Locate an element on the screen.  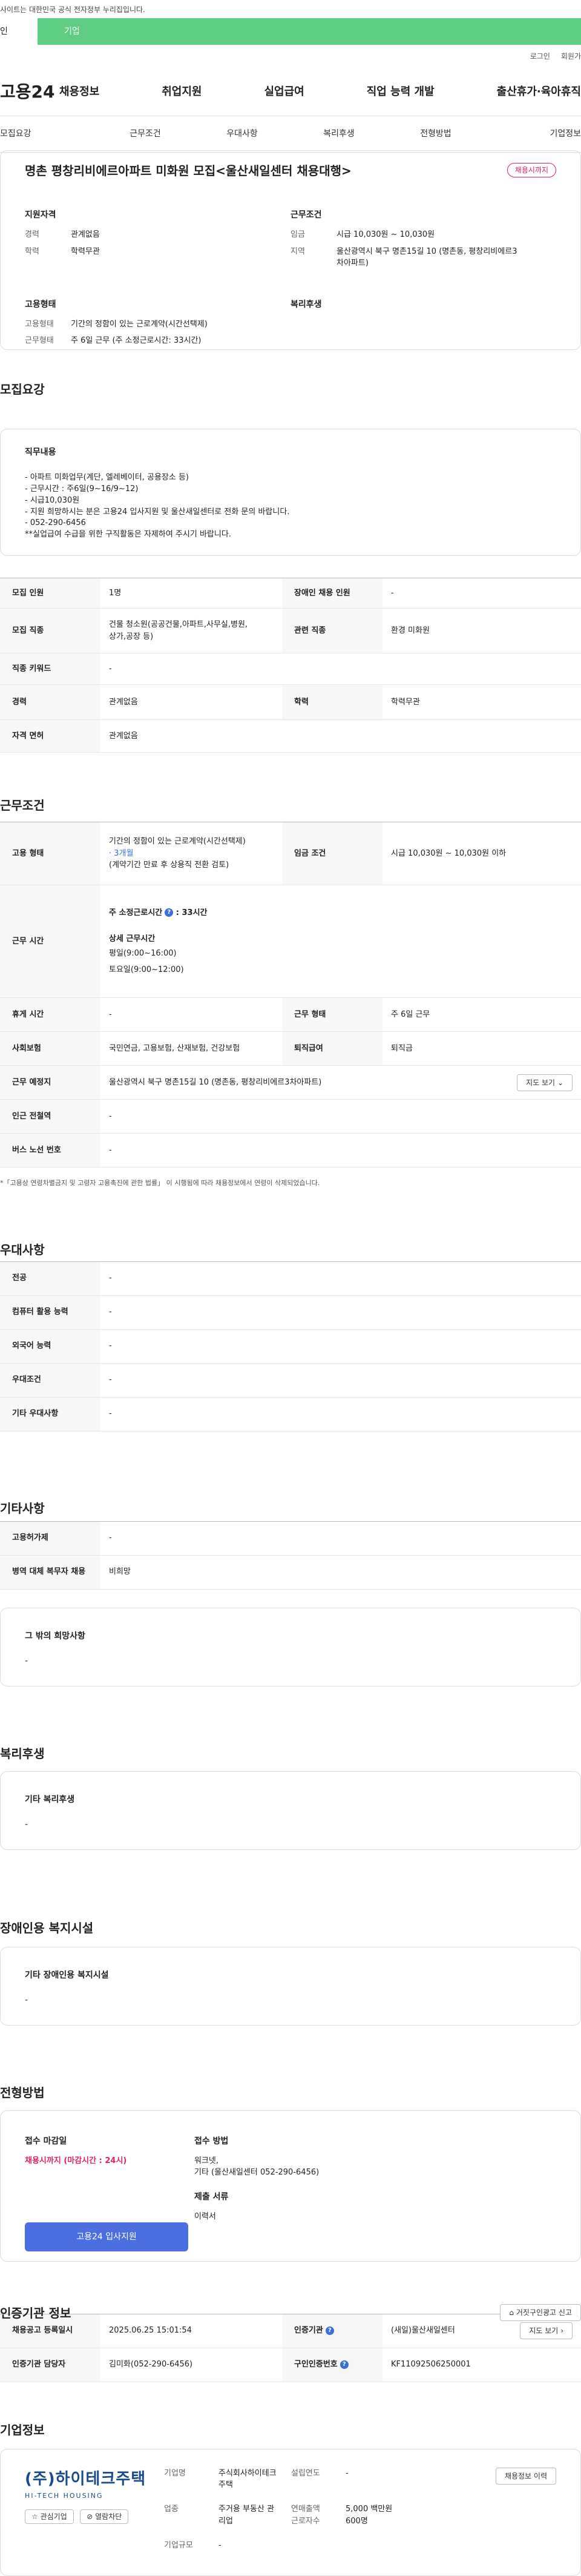
duty-line: - 아파트 미화업무(계단, 엘레베이터, 공용장소 등) is located at coordinates (107, 477).